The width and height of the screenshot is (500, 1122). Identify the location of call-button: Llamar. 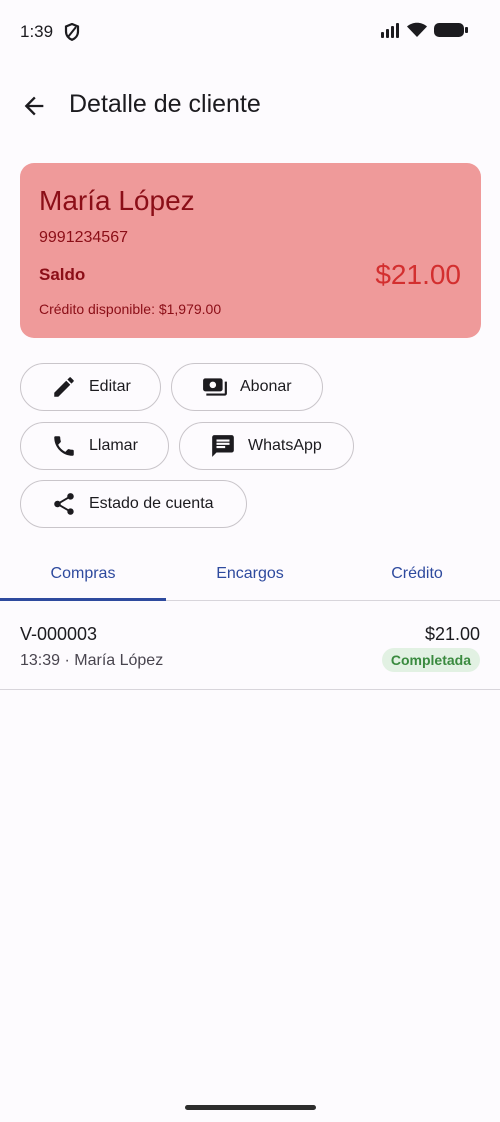
(94, 446).